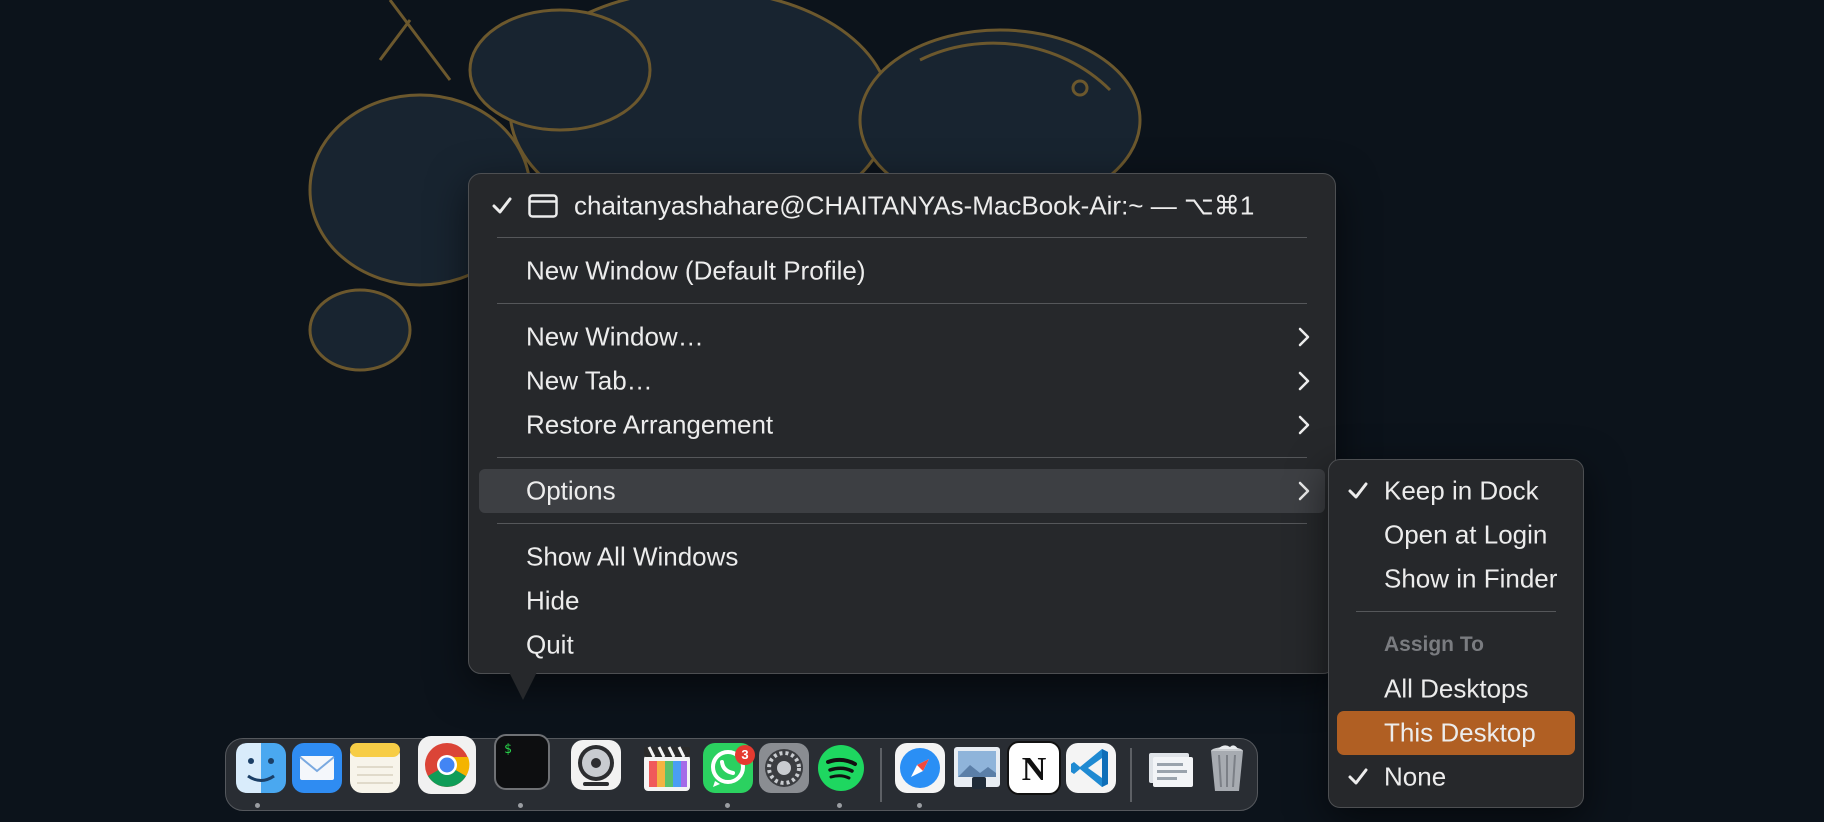  I want to click on logic-icon, so click(596, 765).